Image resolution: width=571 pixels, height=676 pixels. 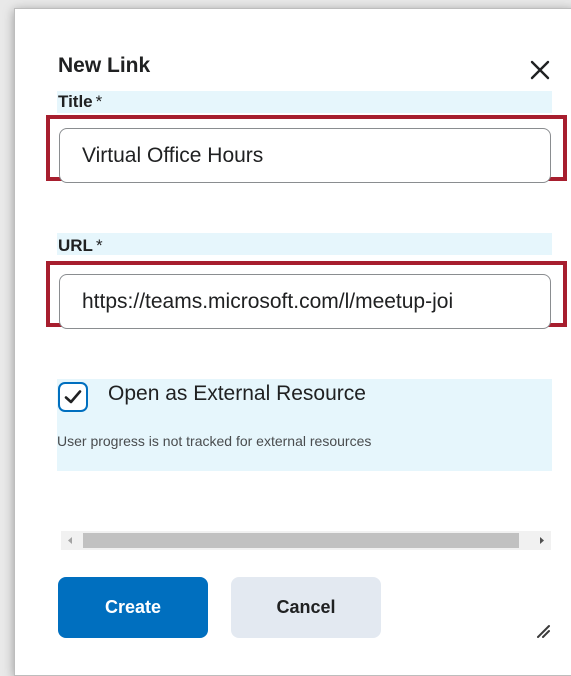 What do you see at coordinates (173, 155) in the screenshot?
I see `title-input-value: Virtual Office Hours` at bounding box center [173, 155].